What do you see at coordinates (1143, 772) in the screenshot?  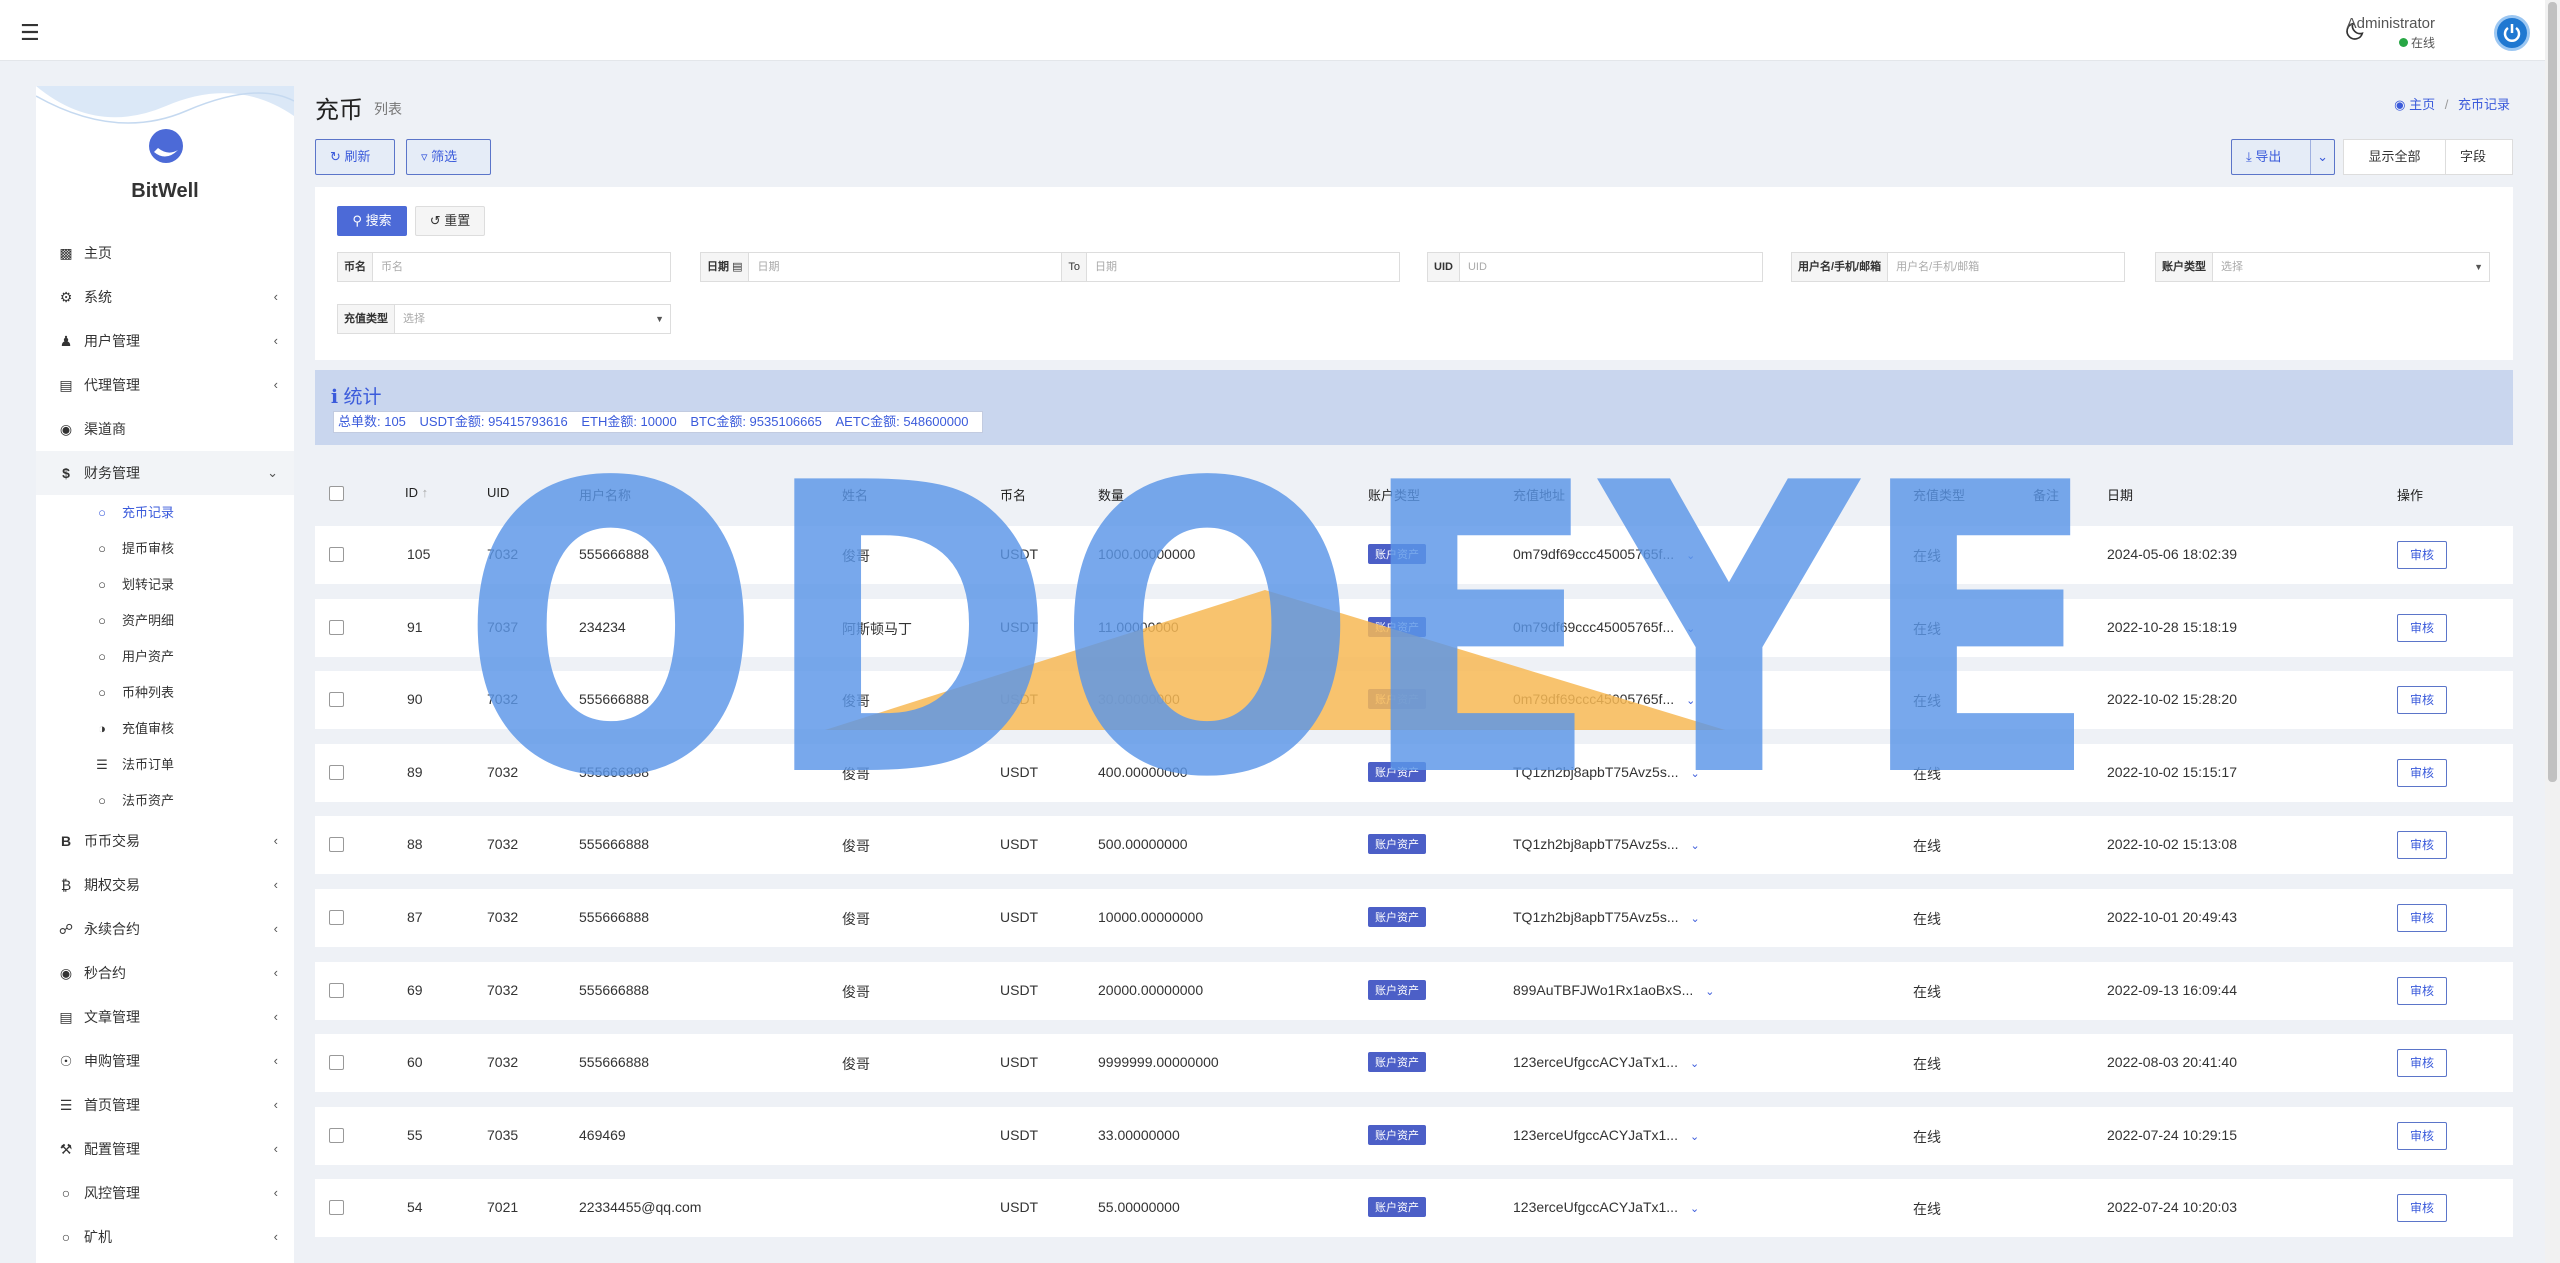 I see `cell-amount: 400.00000000` at bounding box center [1143, 772].